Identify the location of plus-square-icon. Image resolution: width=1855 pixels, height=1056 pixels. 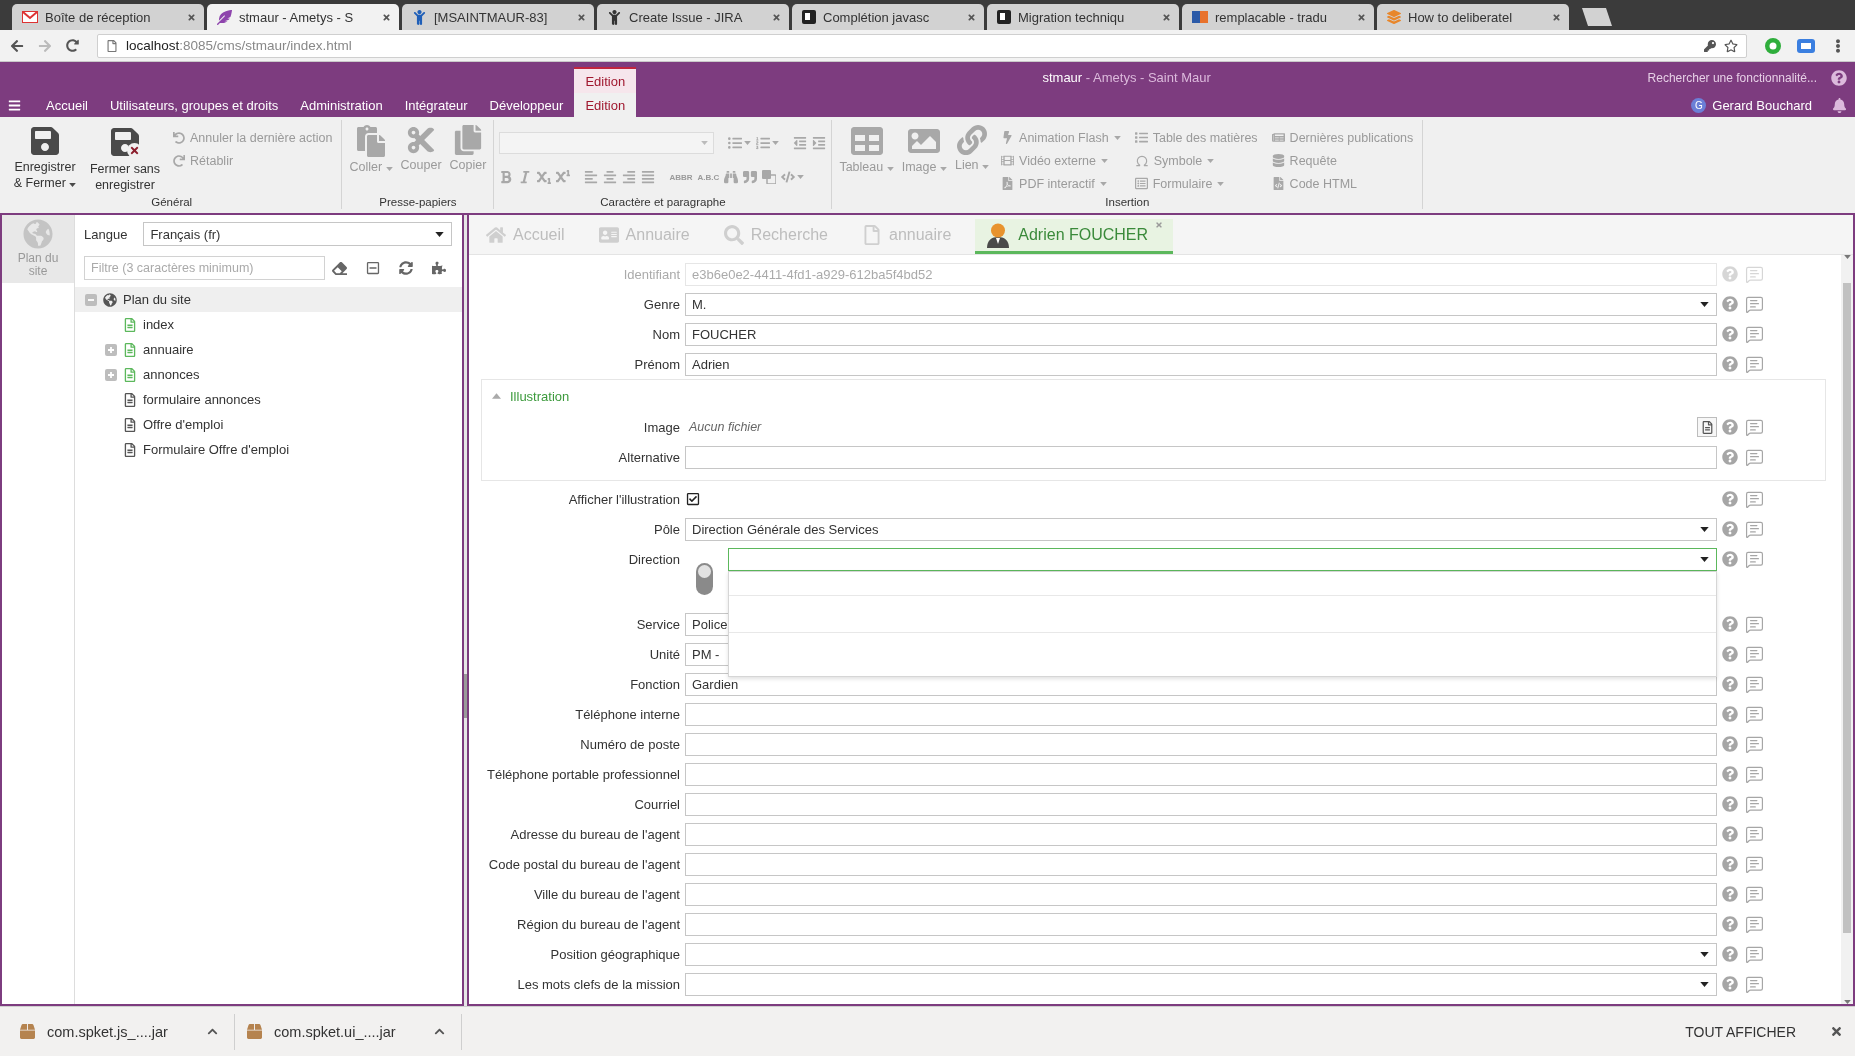
(111, 374).